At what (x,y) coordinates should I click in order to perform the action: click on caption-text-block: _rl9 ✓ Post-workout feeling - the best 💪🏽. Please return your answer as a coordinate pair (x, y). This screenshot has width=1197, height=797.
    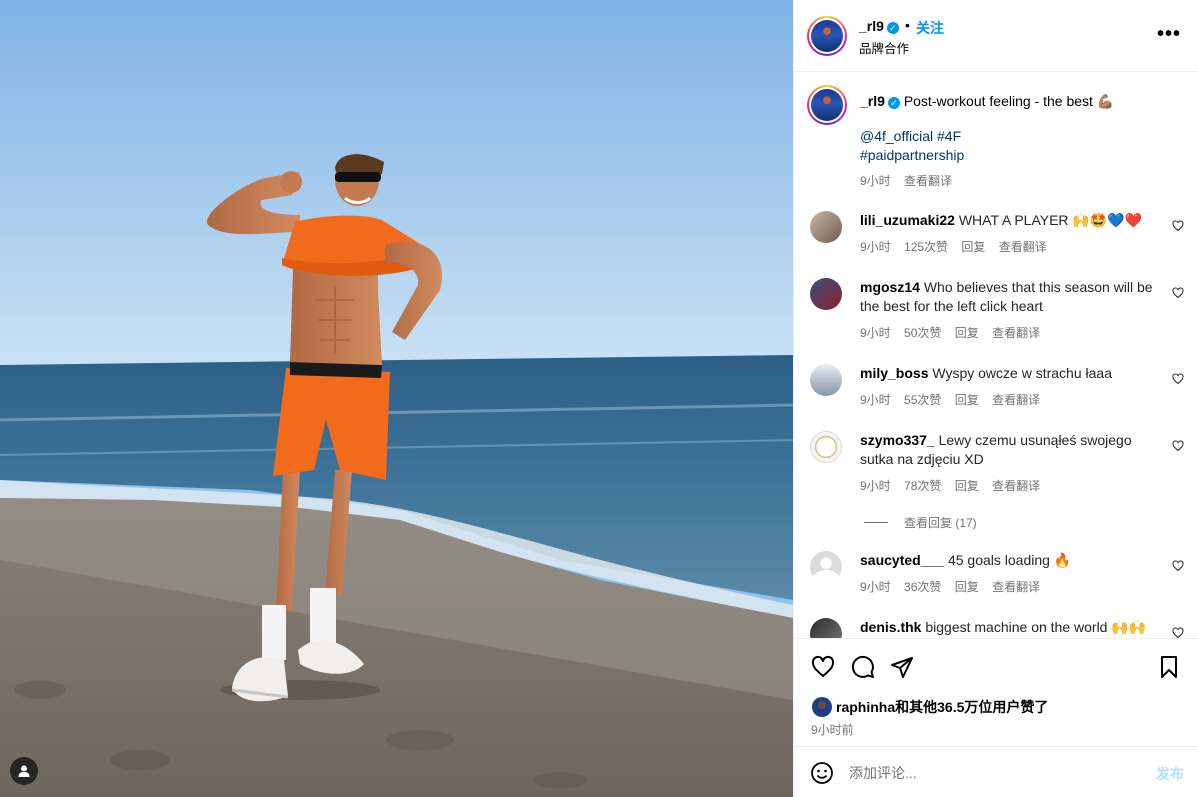
    Looking at the image, I should click on (1020, 101).